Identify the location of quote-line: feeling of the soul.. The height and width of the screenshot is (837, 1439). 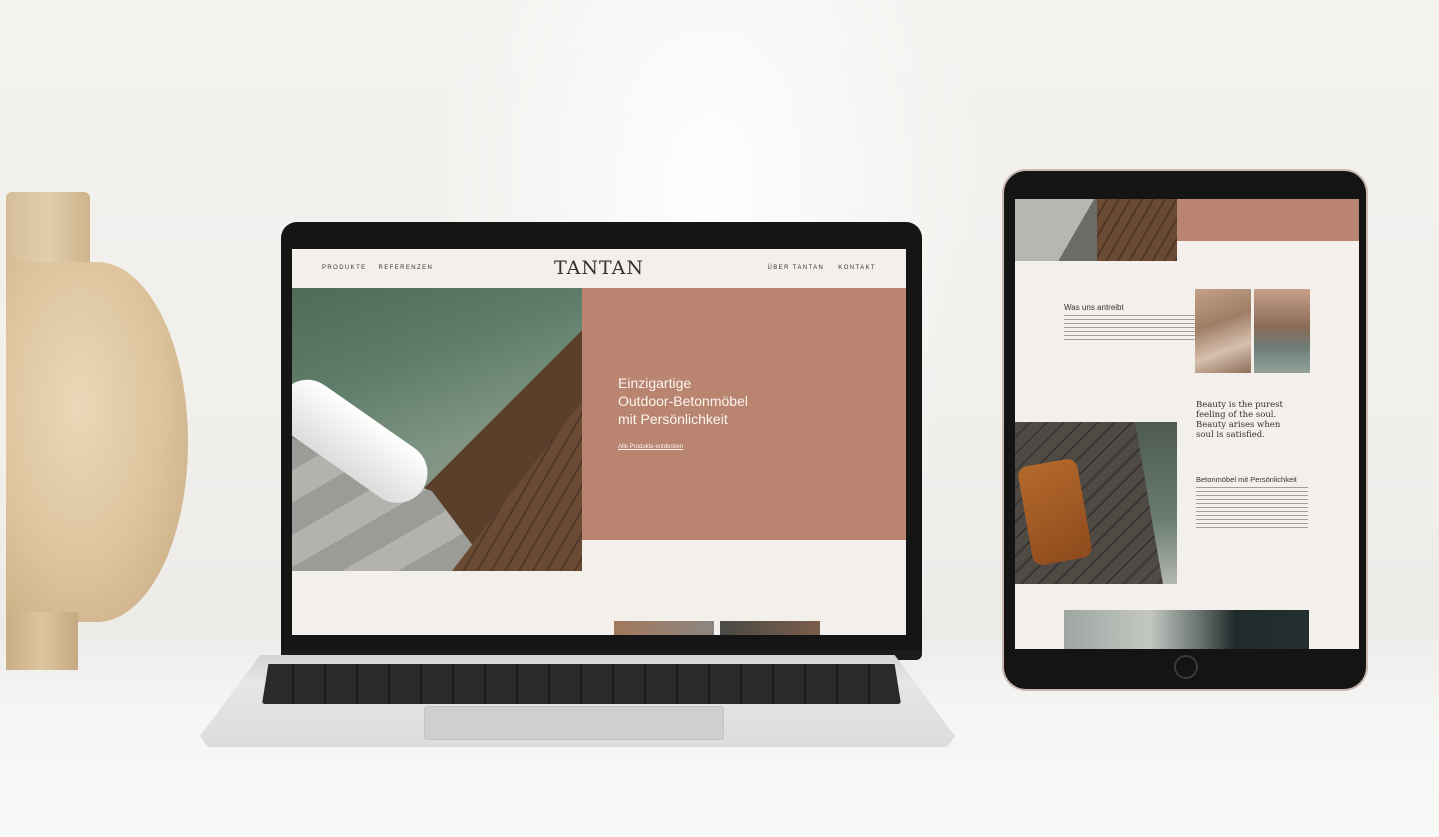
(1236, 415).